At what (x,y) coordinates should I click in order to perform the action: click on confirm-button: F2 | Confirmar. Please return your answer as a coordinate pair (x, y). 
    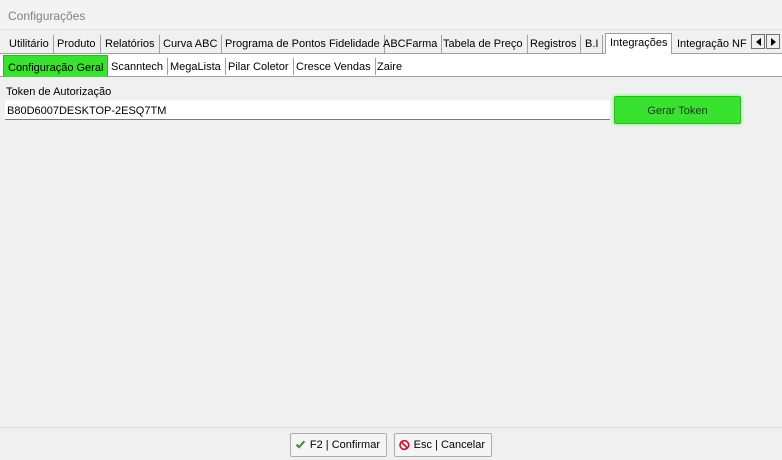
    Looking at the image, I should click on (338, 445).